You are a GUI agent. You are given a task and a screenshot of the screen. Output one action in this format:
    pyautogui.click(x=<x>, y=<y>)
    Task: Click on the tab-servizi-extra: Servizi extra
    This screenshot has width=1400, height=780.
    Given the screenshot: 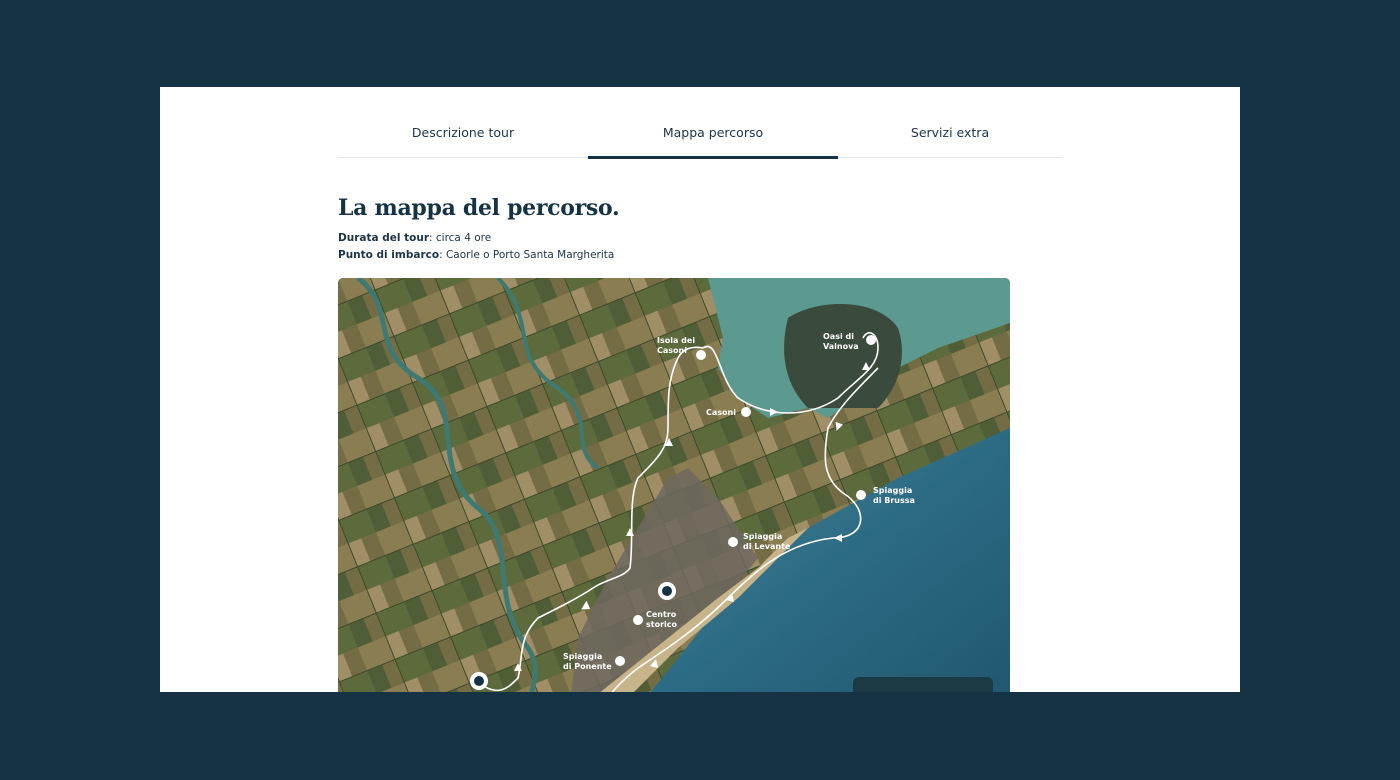 What is the action you would take?
    pyautogui.click(x=950, y=137)
    